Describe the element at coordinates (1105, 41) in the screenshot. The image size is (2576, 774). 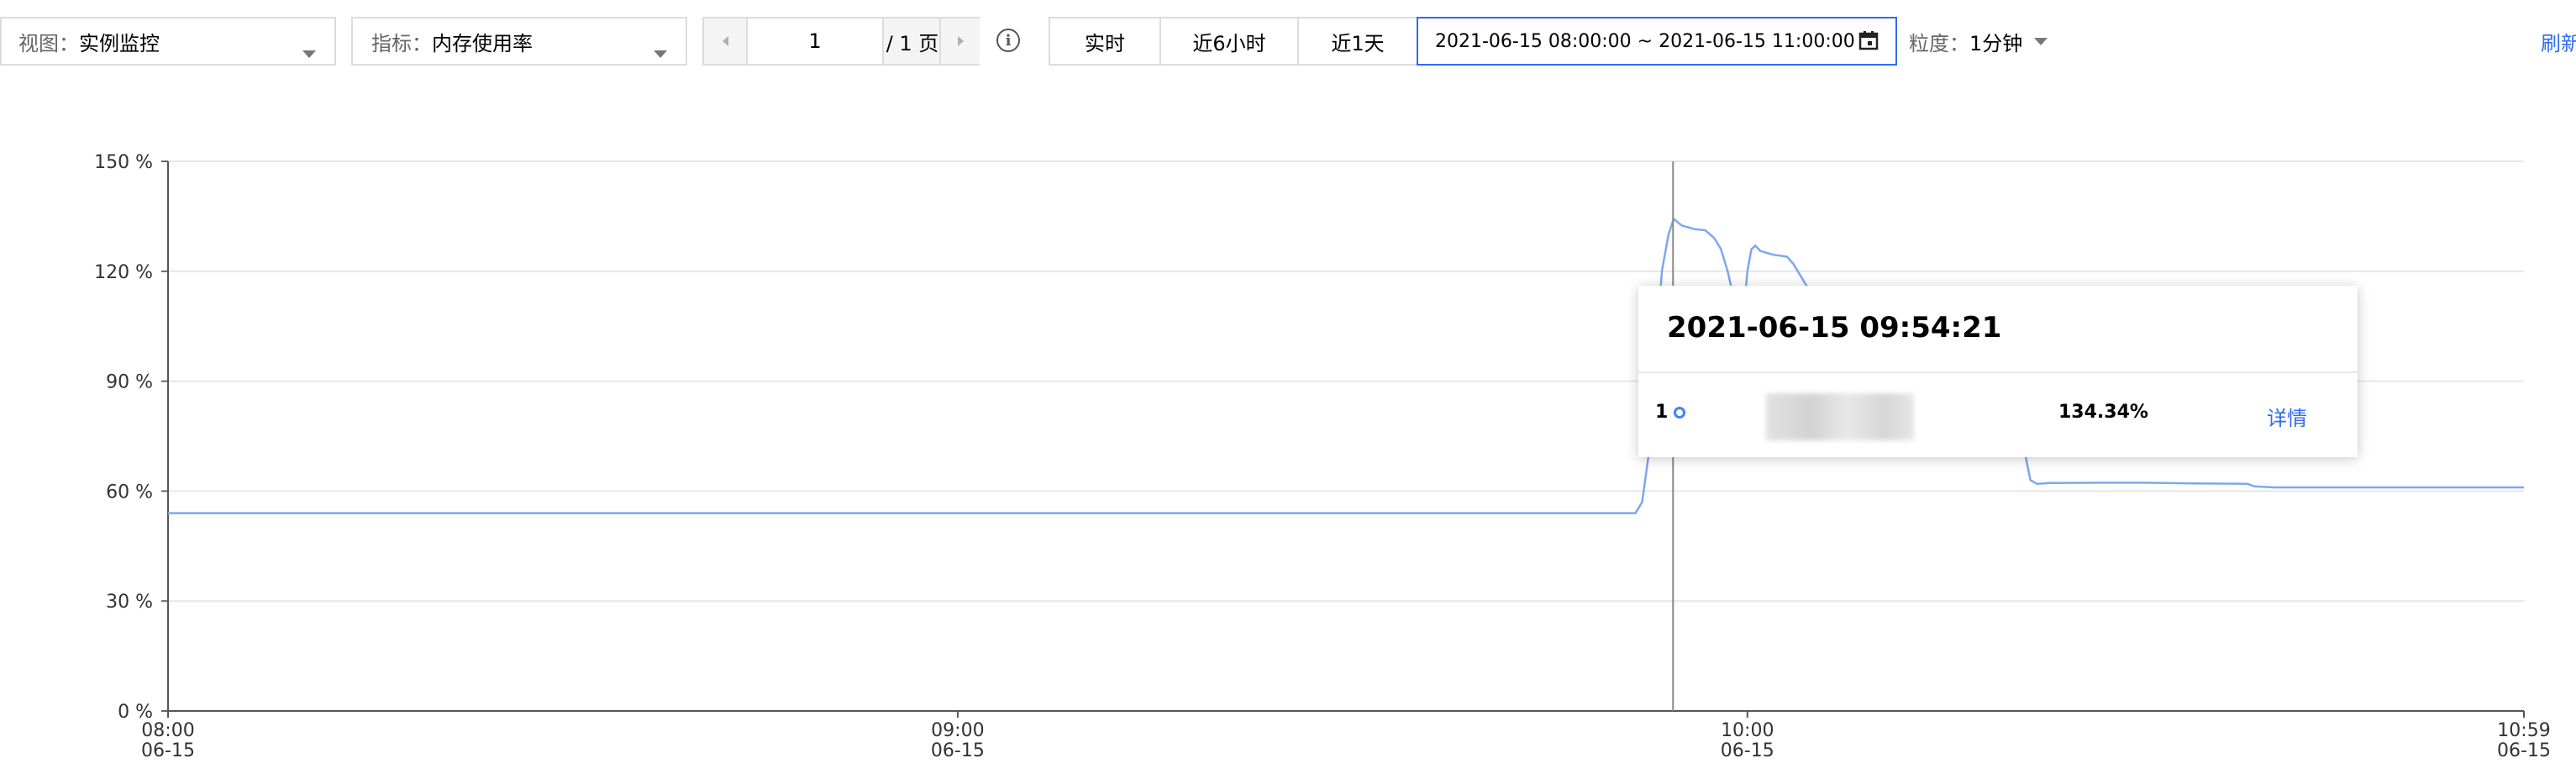
I see `time-button-realtime: 实时` at that location.